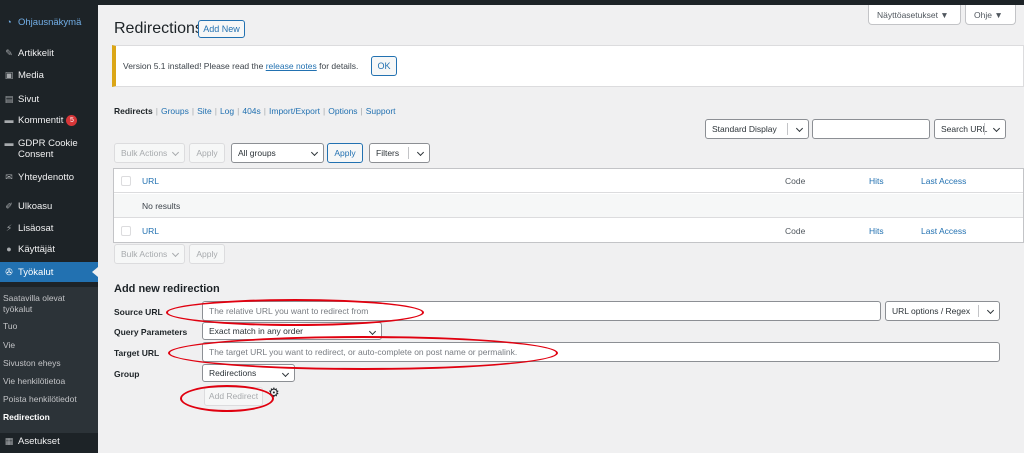 The height and width of the screenshot is (453, 1024). Describe the element at coordinates (990, 15) in the screenshot. I see `help-tab: Ohje ▼` at that location.